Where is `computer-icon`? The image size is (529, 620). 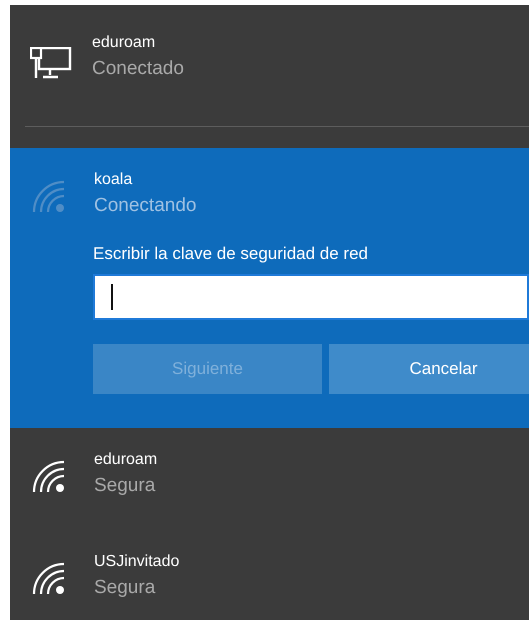 computer-icon is located at coordinates (51, 63).